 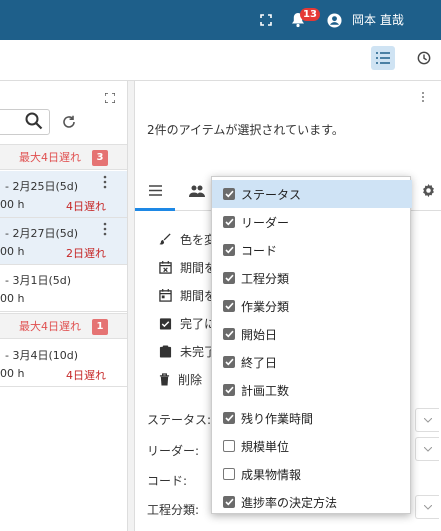 What do you see at coordinates (197, 192) in the screenshot?
I see `people-icon` at bounding box center [197, 192].